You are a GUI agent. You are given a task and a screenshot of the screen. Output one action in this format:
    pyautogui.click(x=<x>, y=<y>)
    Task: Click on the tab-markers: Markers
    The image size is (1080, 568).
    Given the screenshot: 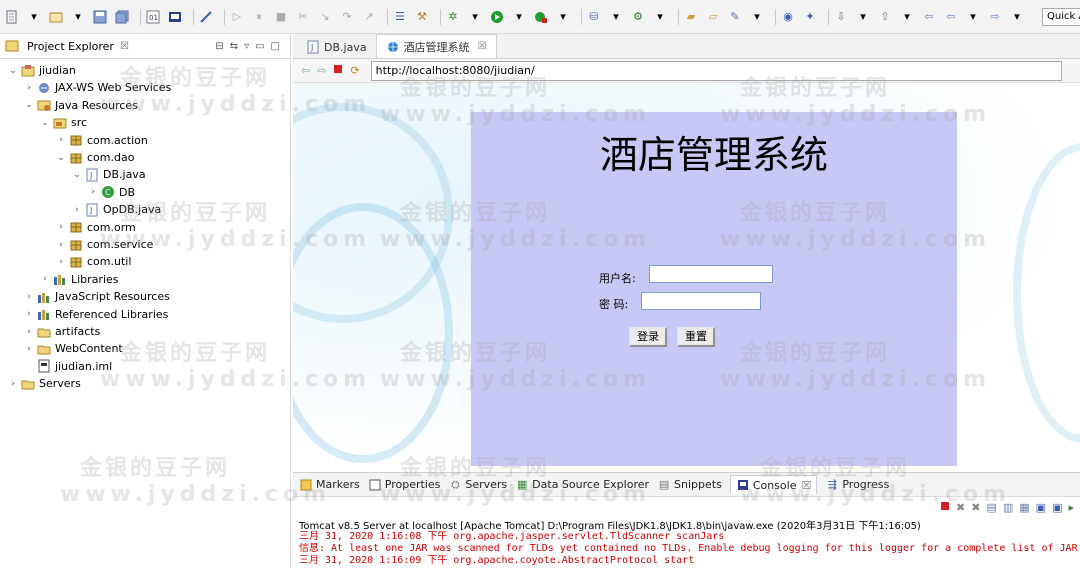 What is the action you would take?
    pyautogui.click(x=329, y=485)
    